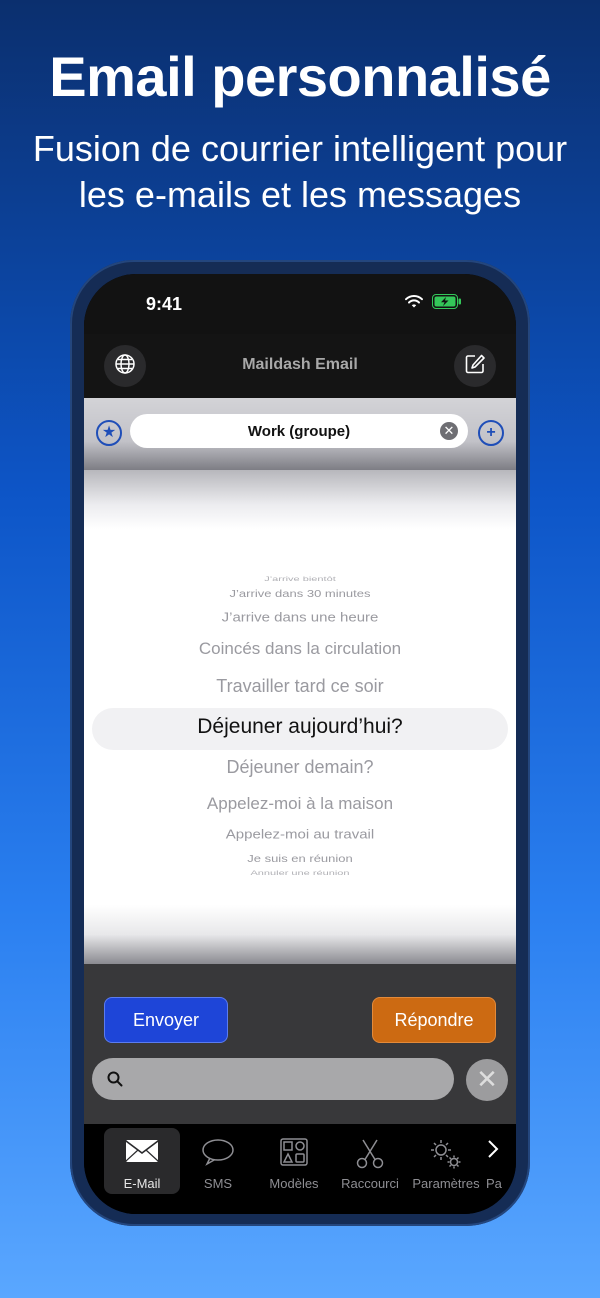 The image size is (600, 1298). Describe the element at coordinates (370, 1153) in the screenshot. I see `scissors-icon` at that location.